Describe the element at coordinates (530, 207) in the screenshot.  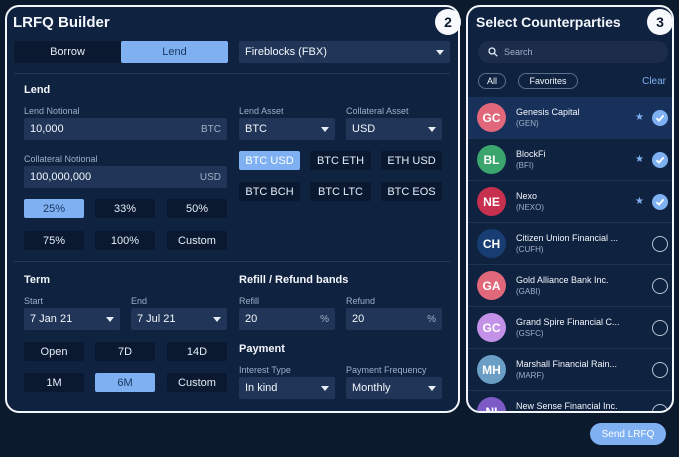
I see `counterparty-code: (NEXO)` at that location.